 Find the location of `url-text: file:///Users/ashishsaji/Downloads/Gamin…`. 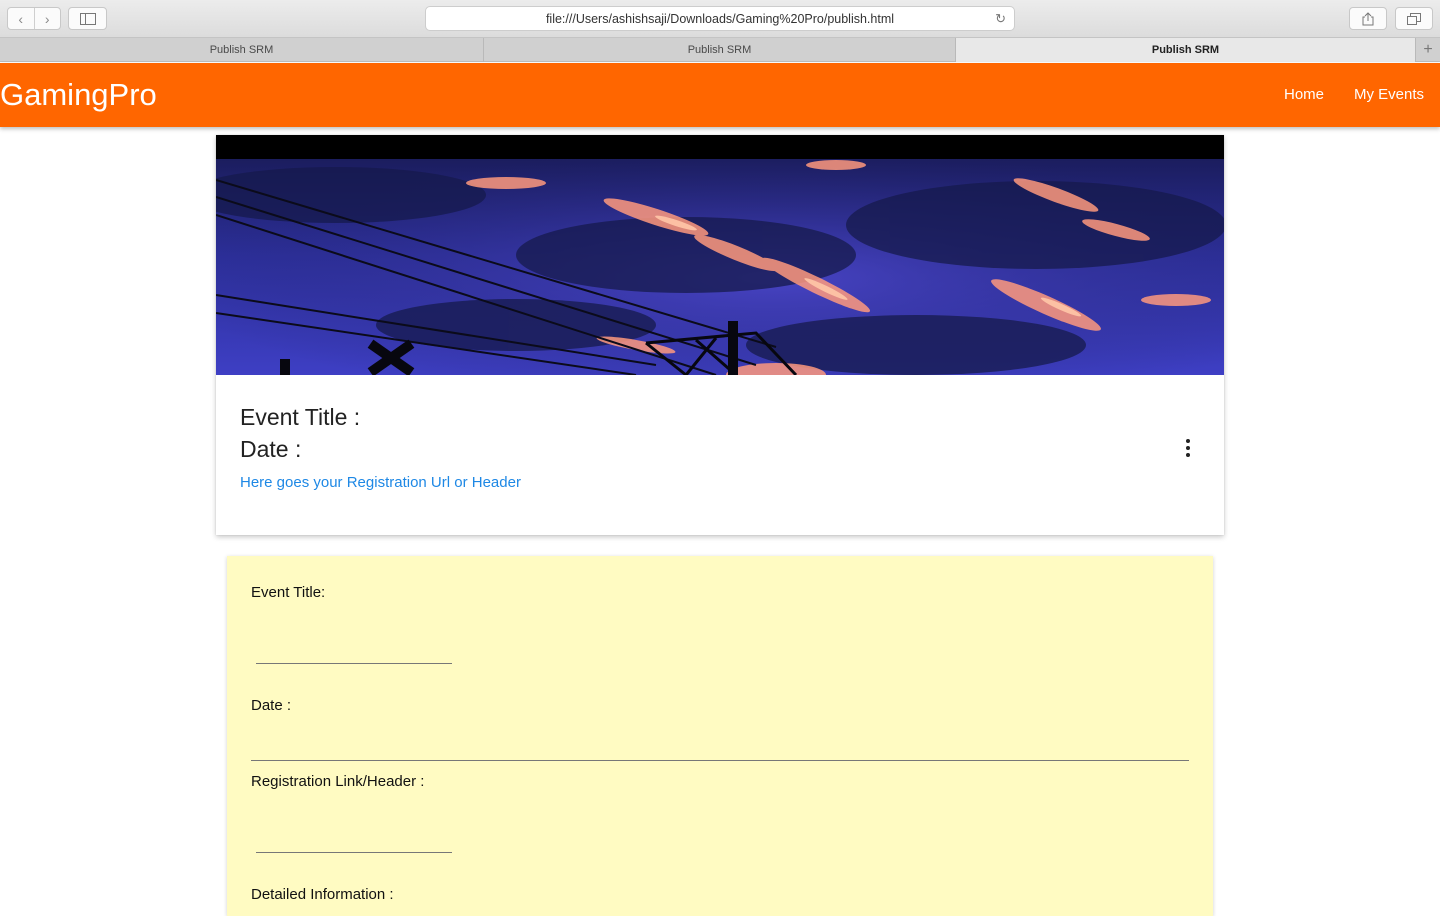

url-text: file:///Users/ashishsaji/Downloads/Gamin… is located at coordinates (720, 18).